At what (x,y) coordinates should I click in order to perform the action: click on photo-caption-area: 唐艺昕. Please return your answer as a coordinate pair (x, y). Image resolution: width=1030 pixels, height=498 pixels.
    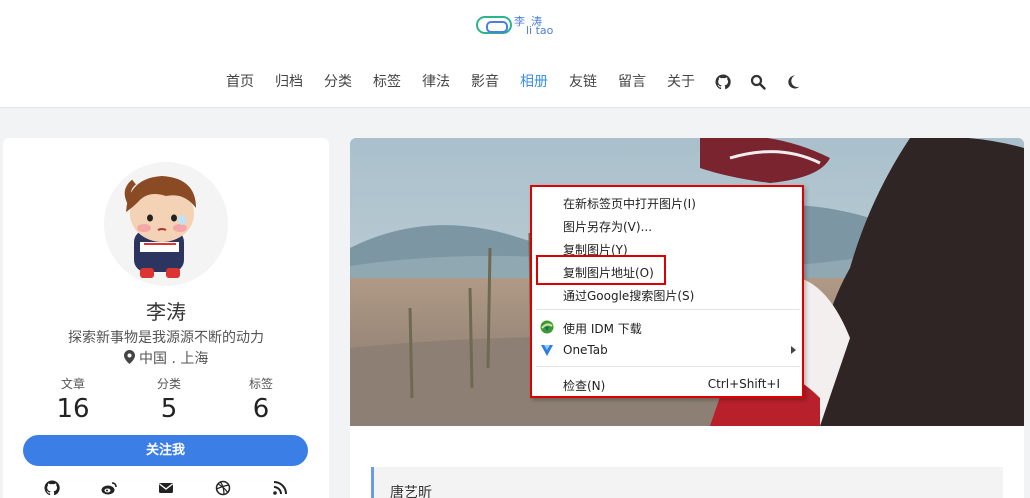
    Looking at the image, I should click on (687, 462).